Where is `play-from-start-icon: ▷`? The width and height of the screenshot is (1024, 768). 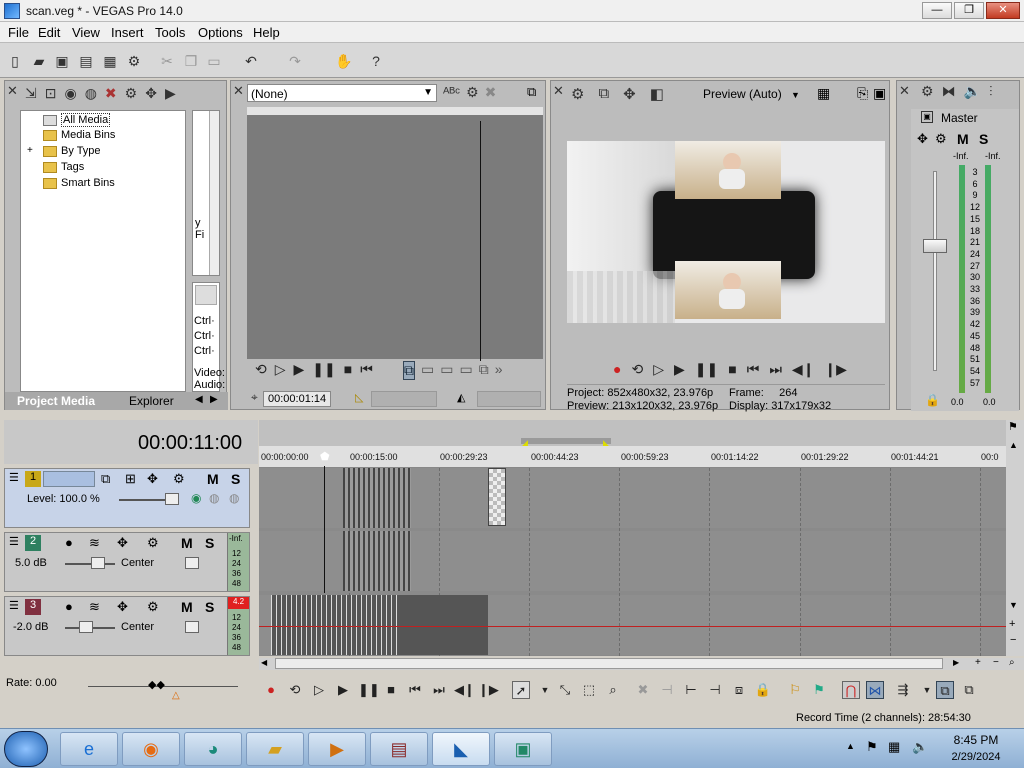 play-from-start-icon: ▷ is located at coordinates (319, 690).